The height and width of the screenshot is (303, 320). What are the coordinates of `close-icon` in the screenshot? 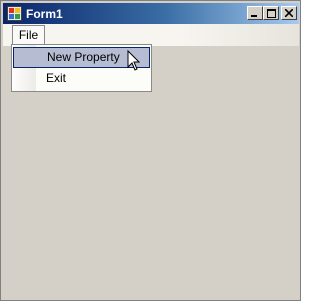 It's located at (289, 13).